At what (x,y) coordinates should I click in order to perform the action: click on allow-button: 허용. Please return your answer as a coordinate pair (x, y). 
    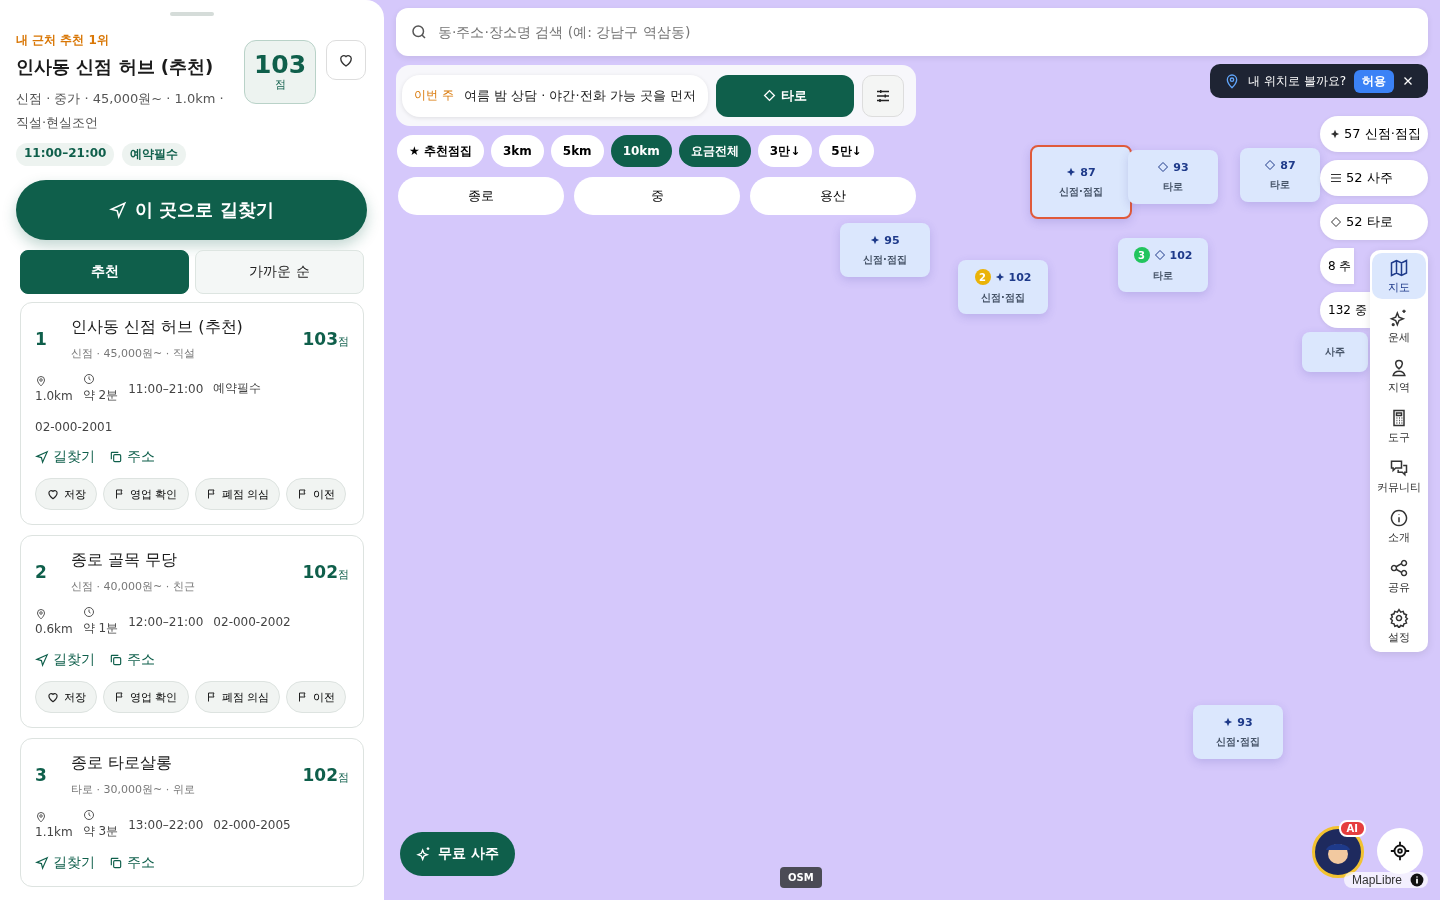
    Looking at the image, I should click on (1374, 81).